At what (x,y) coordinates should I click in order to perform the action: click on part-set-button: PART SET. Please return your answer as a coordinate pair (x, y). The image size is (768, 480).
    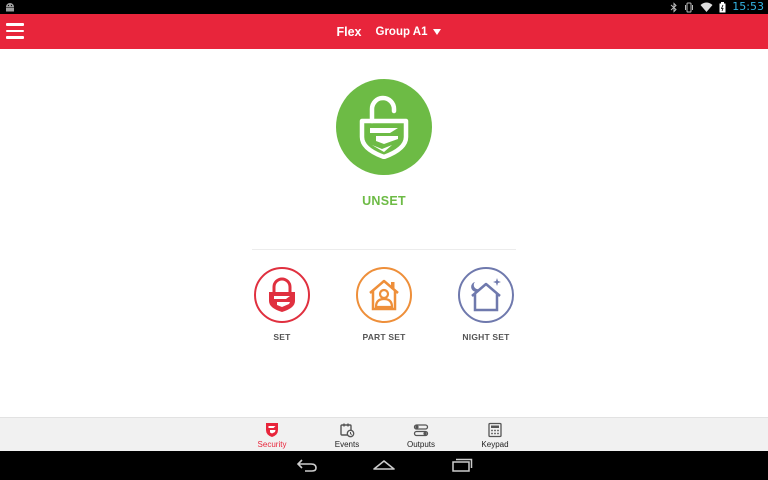
    Looking at the image, I should click on (384, 304).